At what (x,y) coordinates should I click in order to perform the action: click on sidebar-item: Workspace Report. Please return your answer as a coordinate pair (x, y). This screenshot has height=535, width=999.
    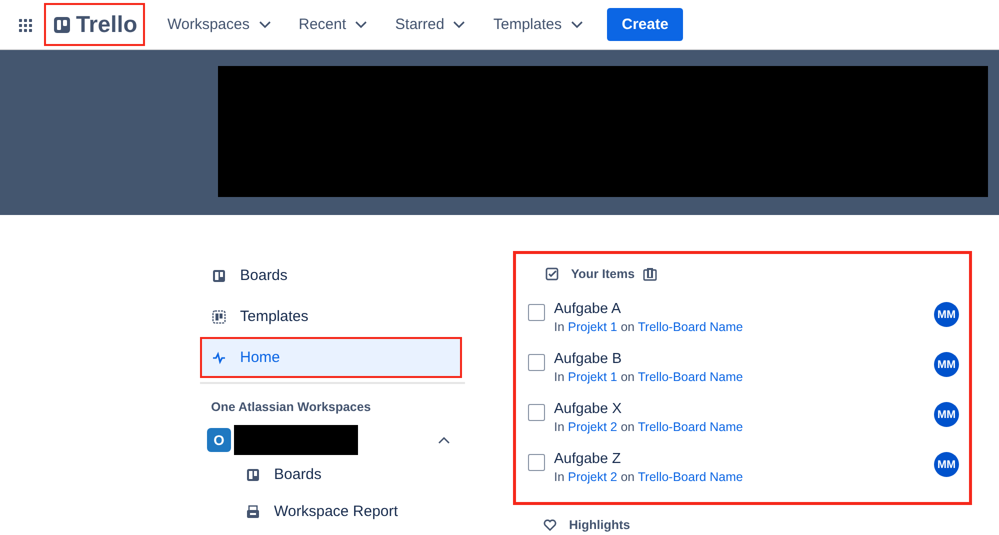
    Looking at the image, I should click on (332, 511).